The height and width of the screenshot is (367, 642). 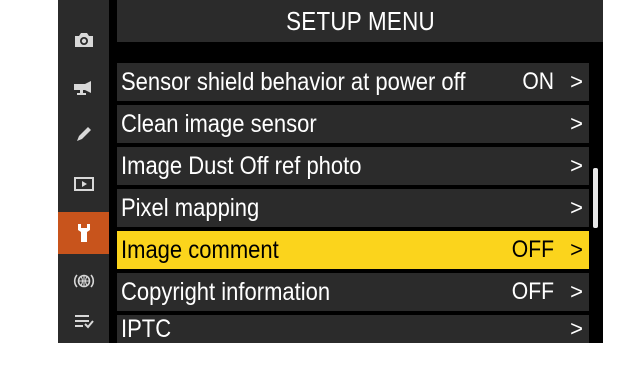 I want to click on menu-item-label: Pixel mapping, so click(x=190, y=208).